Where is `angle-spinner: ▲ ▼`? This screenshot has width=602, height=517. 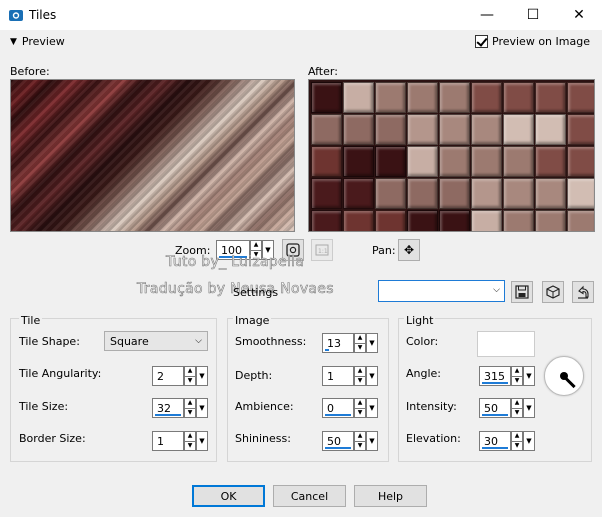 angle-spinner: ▲ ▼ is located at coordinates (517, 376).